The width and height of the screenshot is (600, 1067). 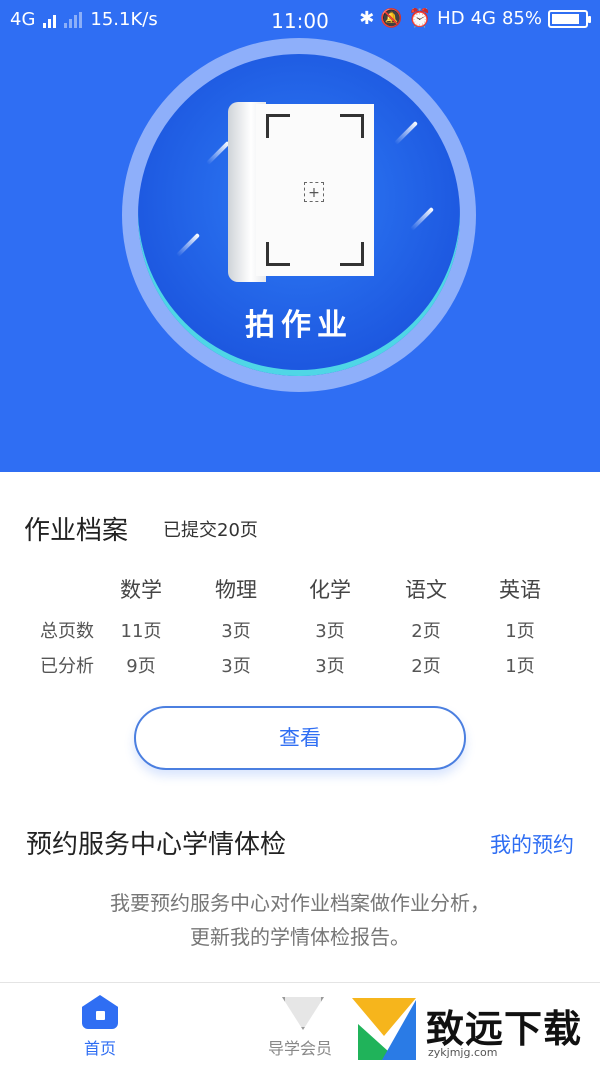 I want to click on nav-item-member: 导学会员, so click(x=300, y=1027).